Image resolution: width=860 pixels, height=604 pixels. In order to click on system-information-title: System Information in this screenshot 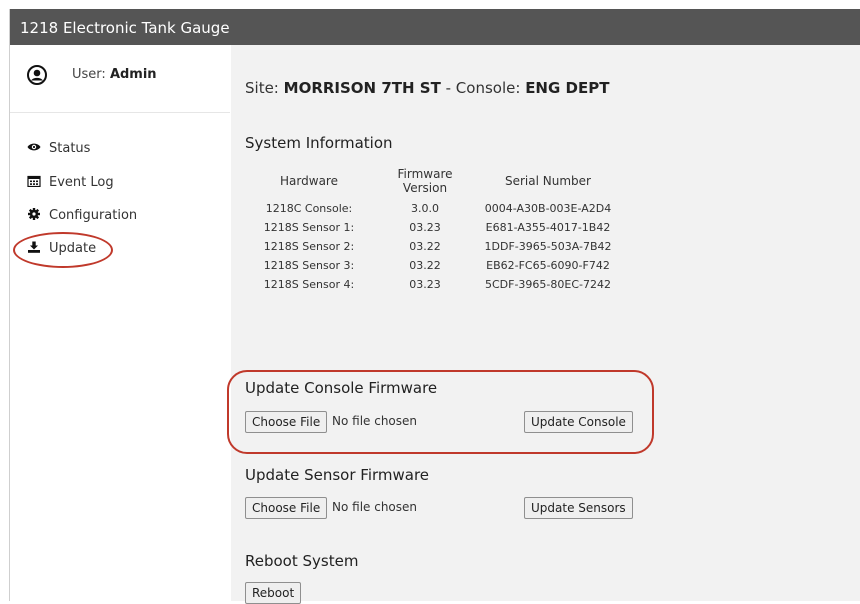, I will do `click(319, 143)`.